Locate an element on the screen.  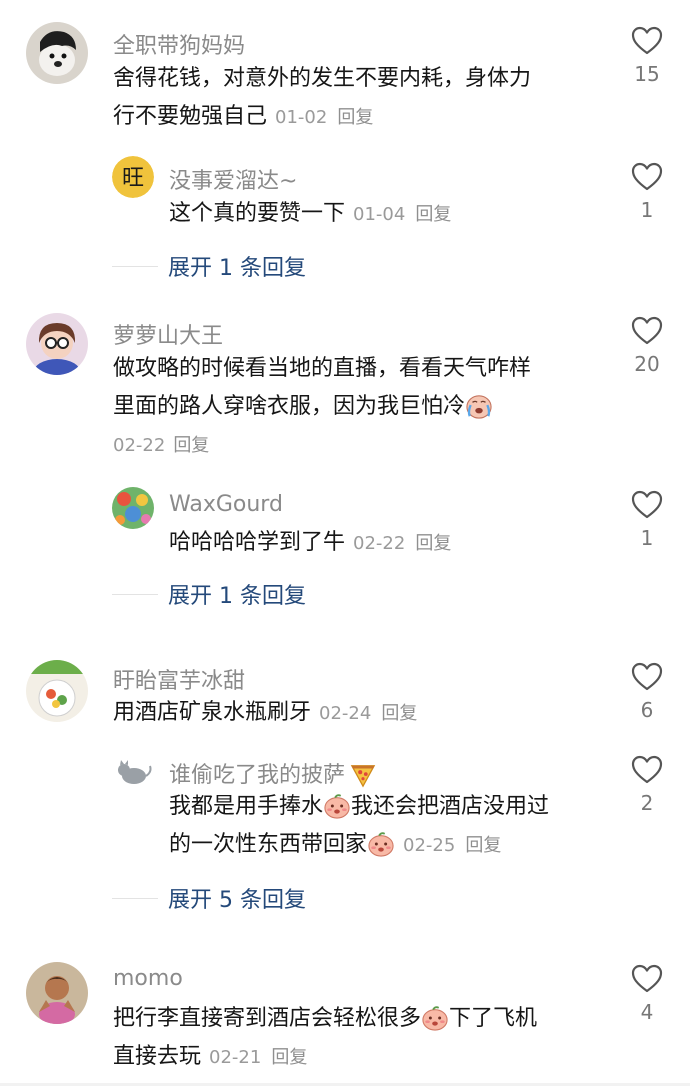
cartoon-avatar-icon is located at coordinates (57, 993).